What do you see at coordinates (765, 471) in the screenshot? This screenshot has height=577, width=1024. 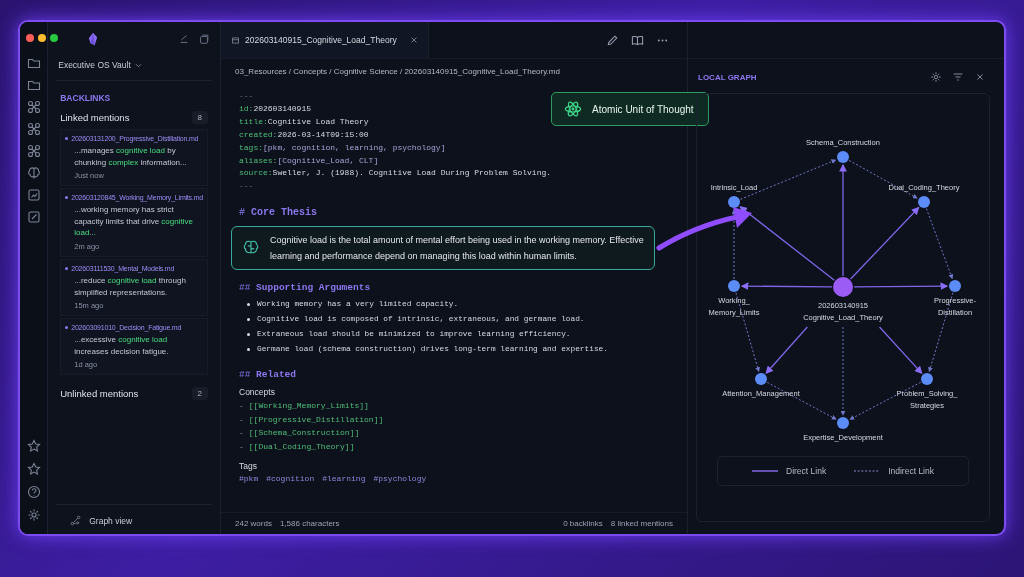 I see `solid-line-icon` at bounding box center [765, 471].